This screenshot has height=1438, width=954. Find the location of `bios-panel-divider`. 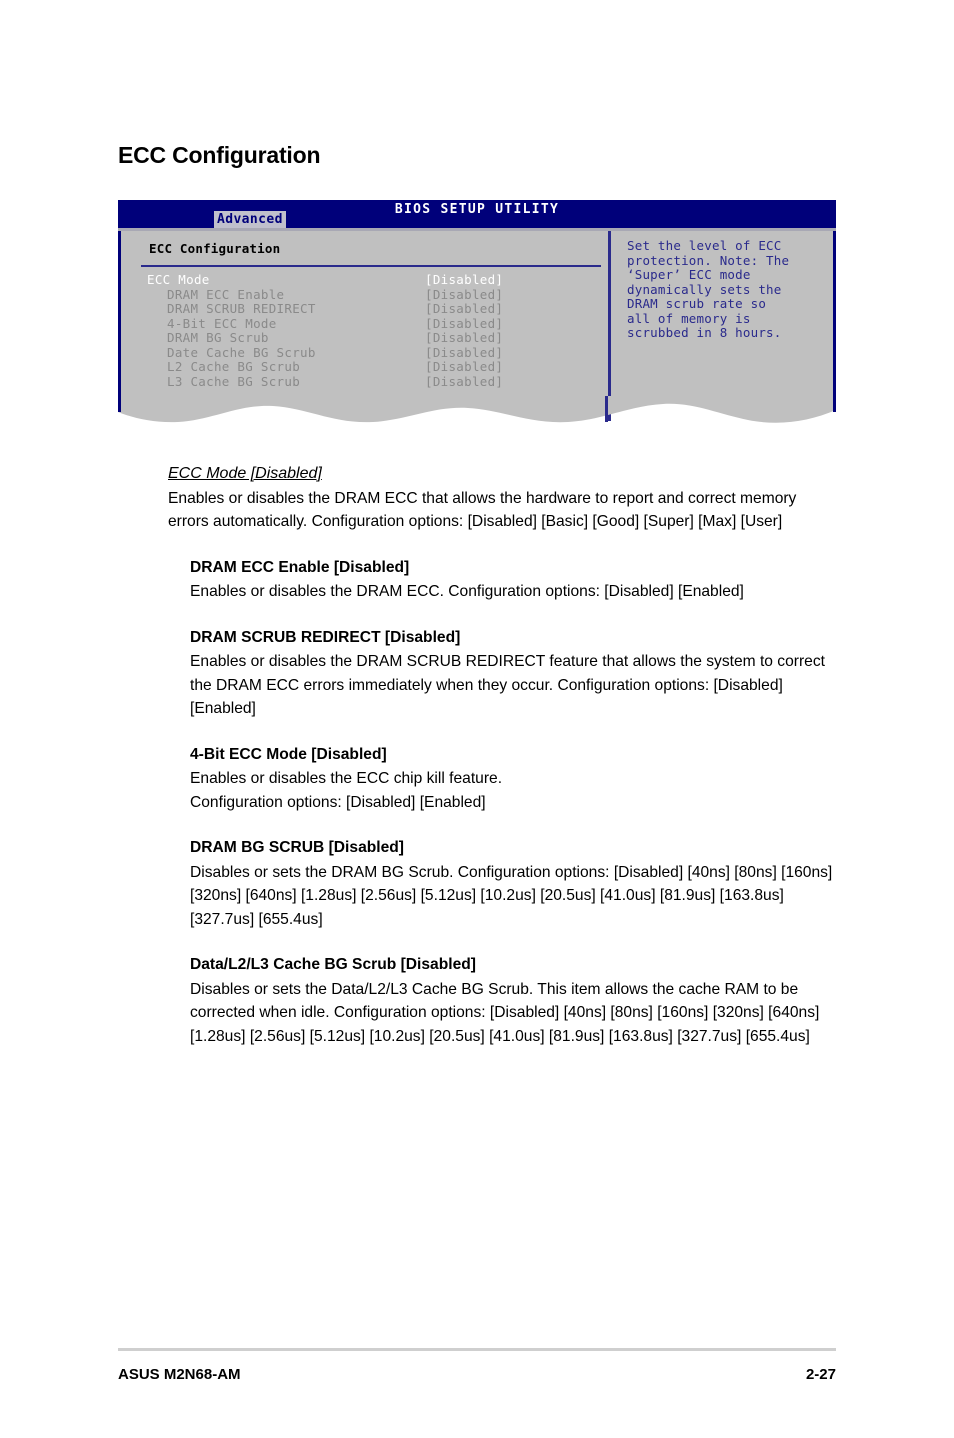

bios-panel-divider is located at coordinates (609, 326).